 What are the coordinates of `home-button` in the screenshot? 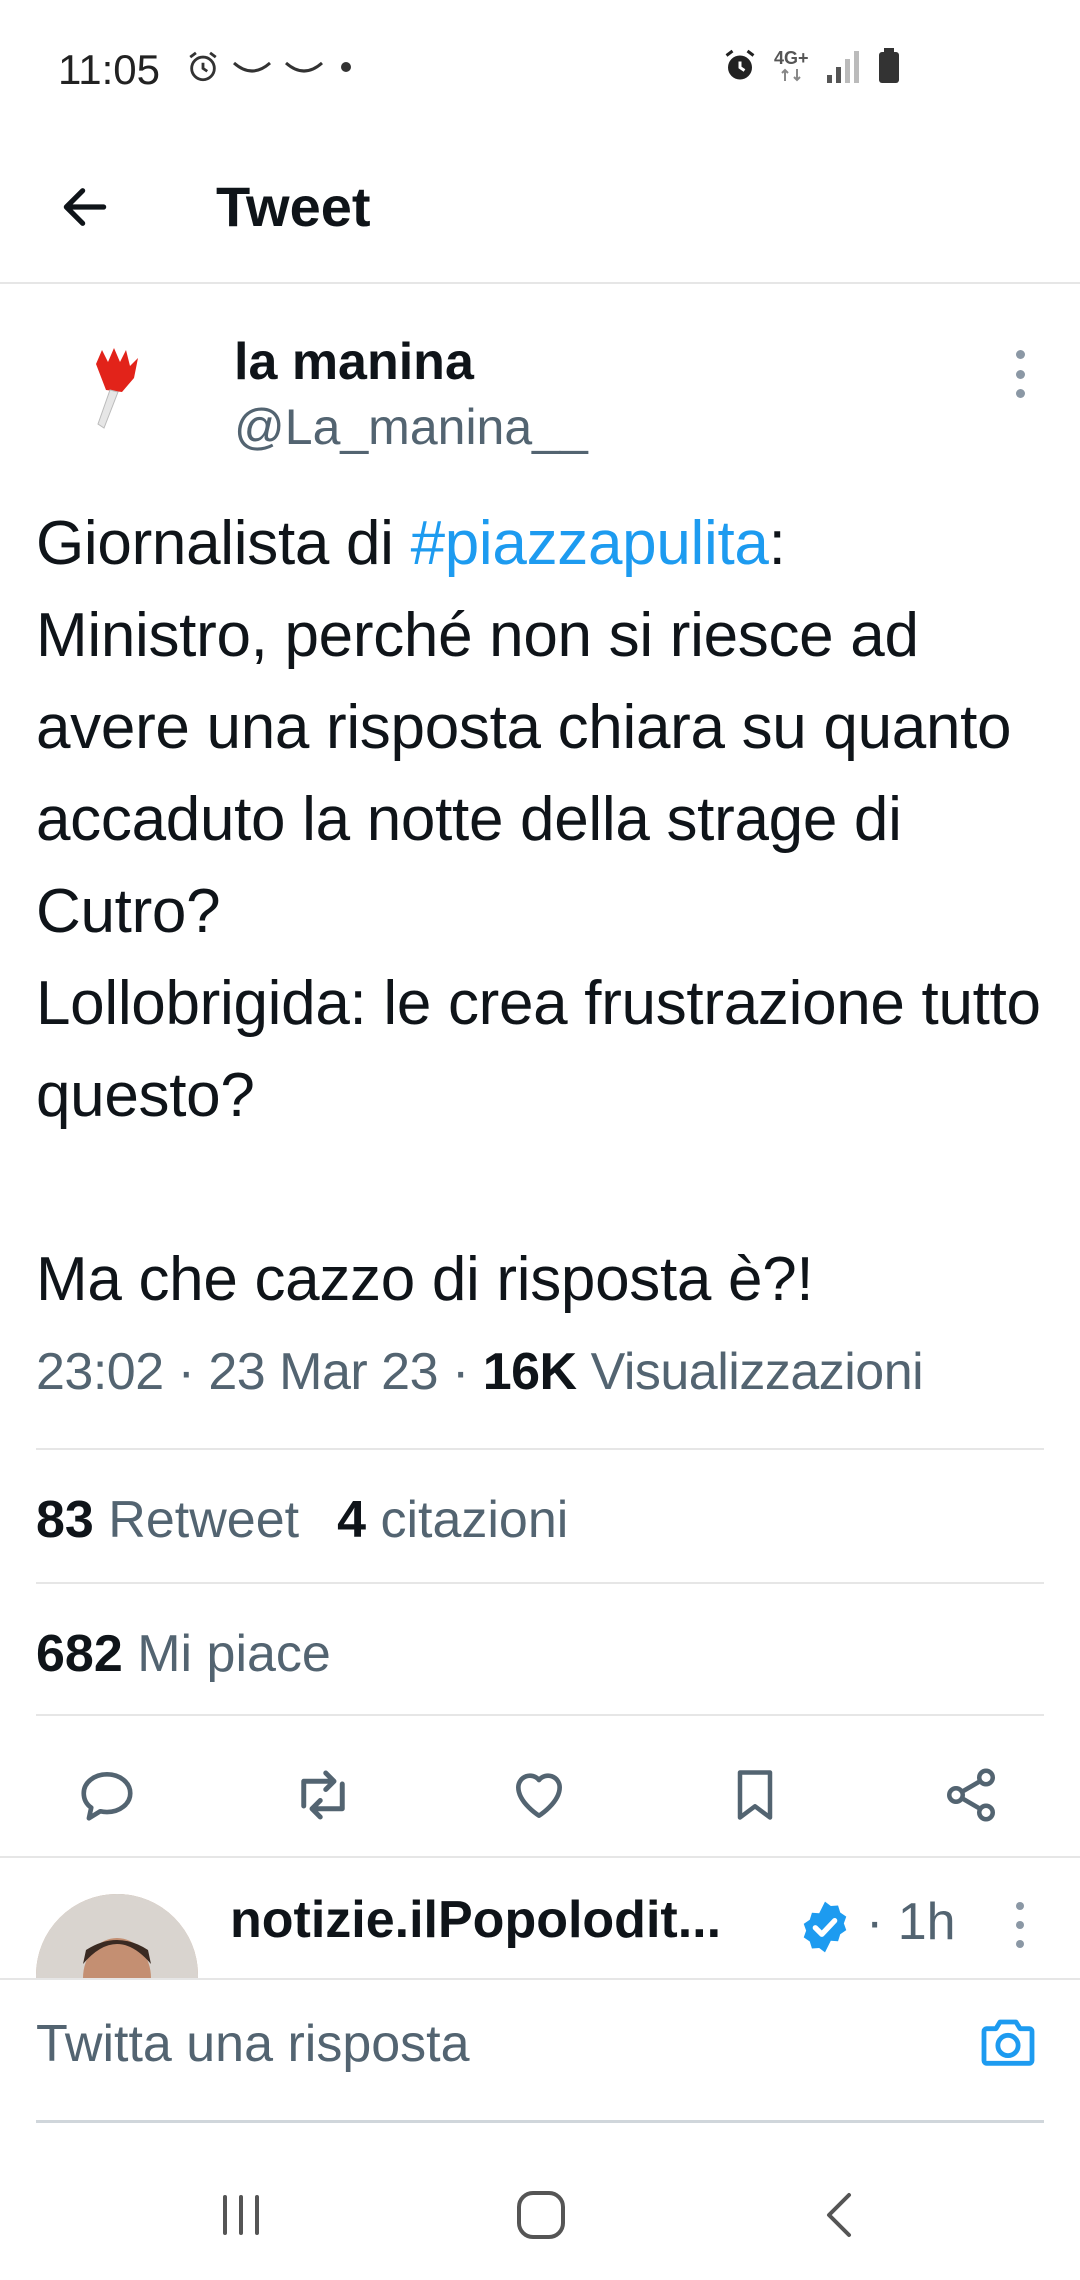 It's located at (541, 2215).